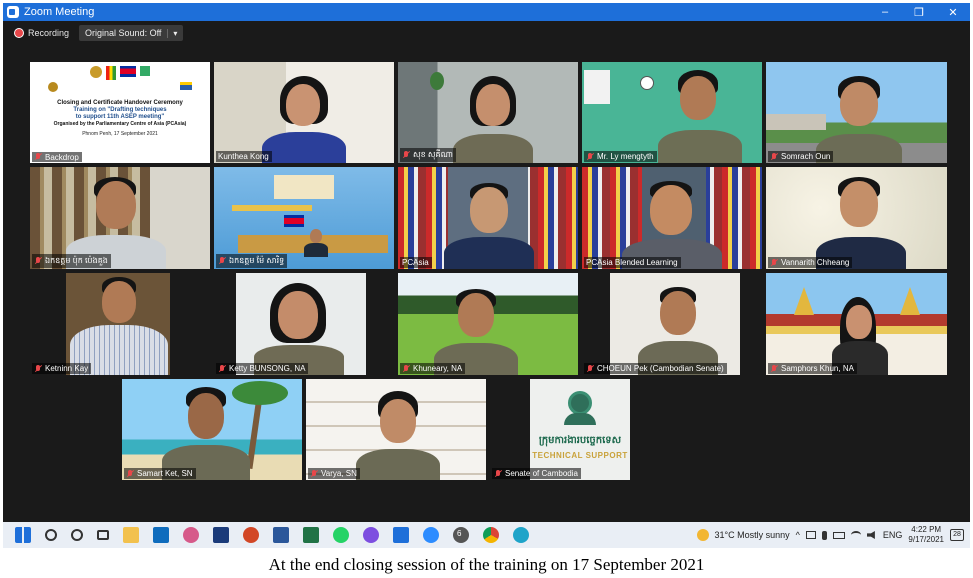  I want to click on video-tile-participant: សុខ សុគីណា, so click(488, 112).